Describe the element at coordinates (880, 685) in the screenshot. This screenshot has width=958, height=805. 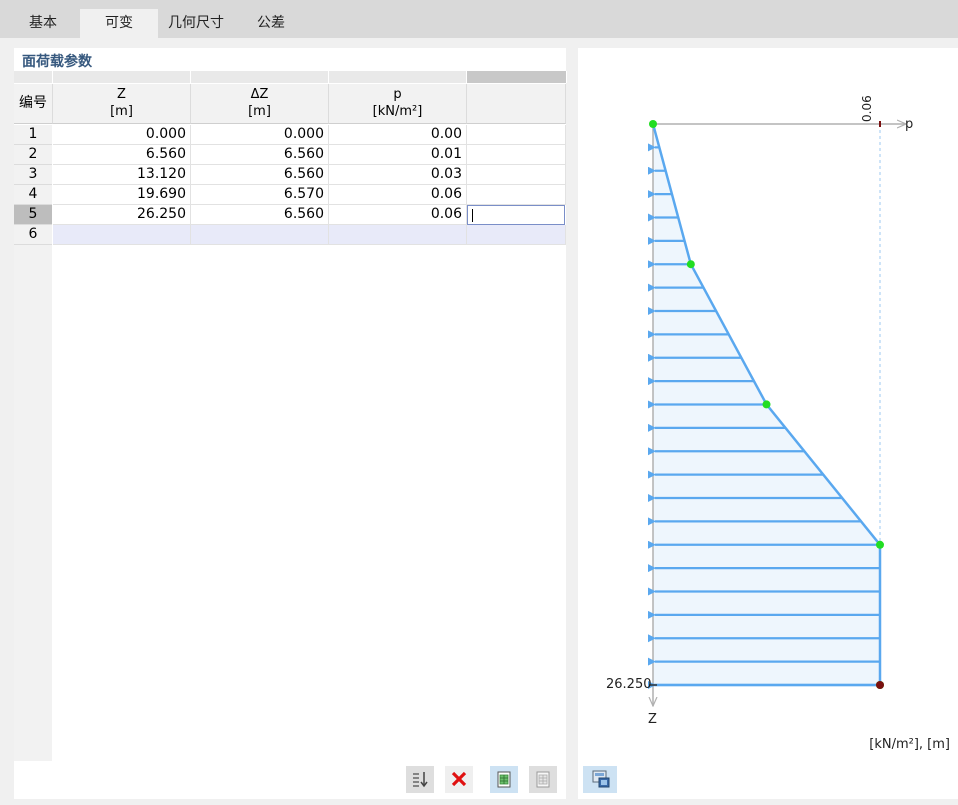
I see `end-node` at that location.